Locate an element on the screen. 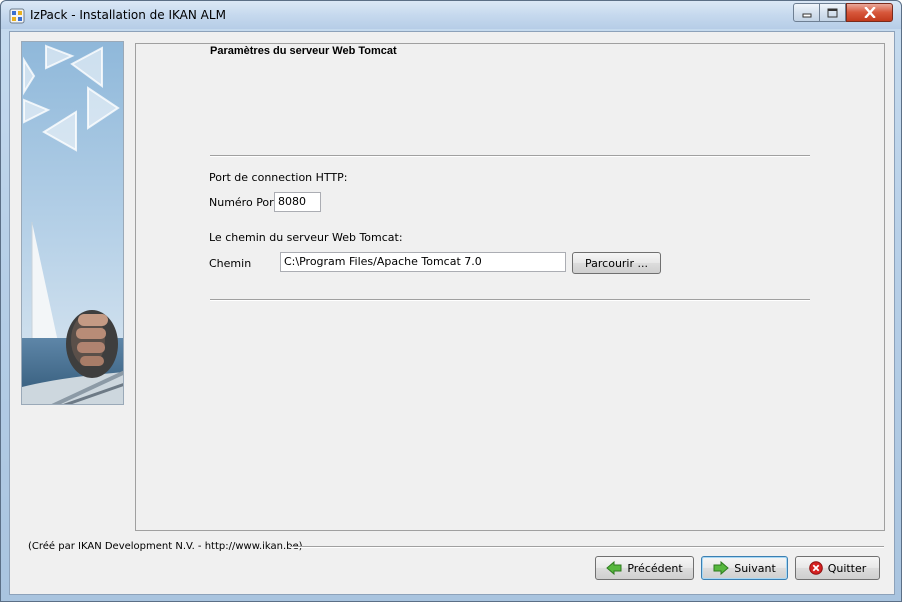 The height and width of the screenshot is (602, 902). http-section-label: Port de connection HTTP: is located at coordinates (278, 177).